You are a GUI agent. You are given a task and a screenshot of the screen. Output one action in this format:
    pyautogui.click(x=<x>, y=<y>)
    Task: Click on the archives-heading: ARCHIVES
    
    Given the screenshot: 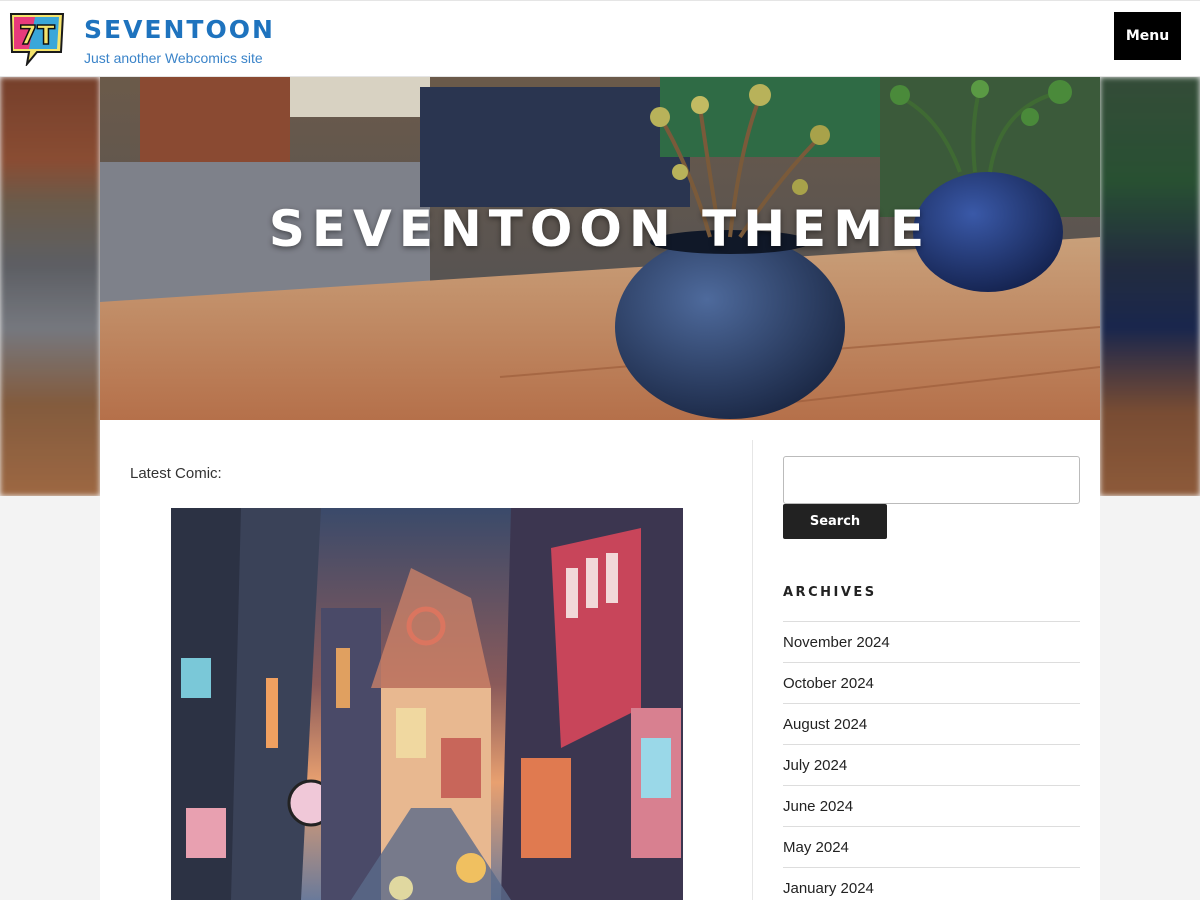 What is the action you would take?
    pyautogui.click(x=830, y=592)
    